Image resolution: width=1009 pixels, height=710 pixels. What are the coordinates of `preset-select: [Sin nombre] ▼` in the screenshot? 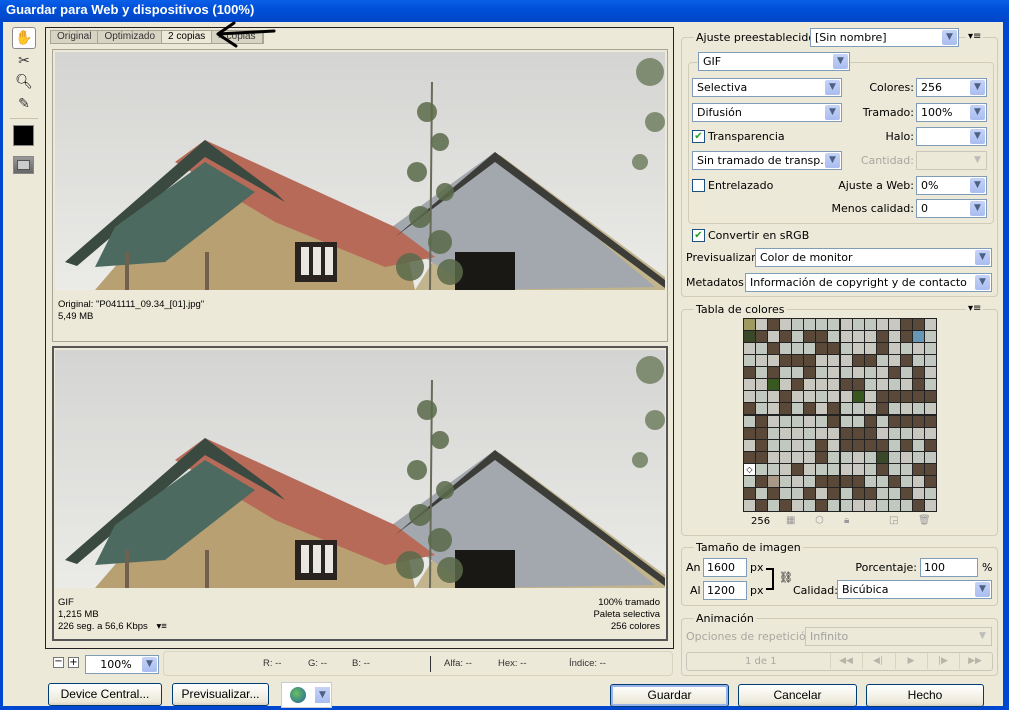 It's located at (884, 37).